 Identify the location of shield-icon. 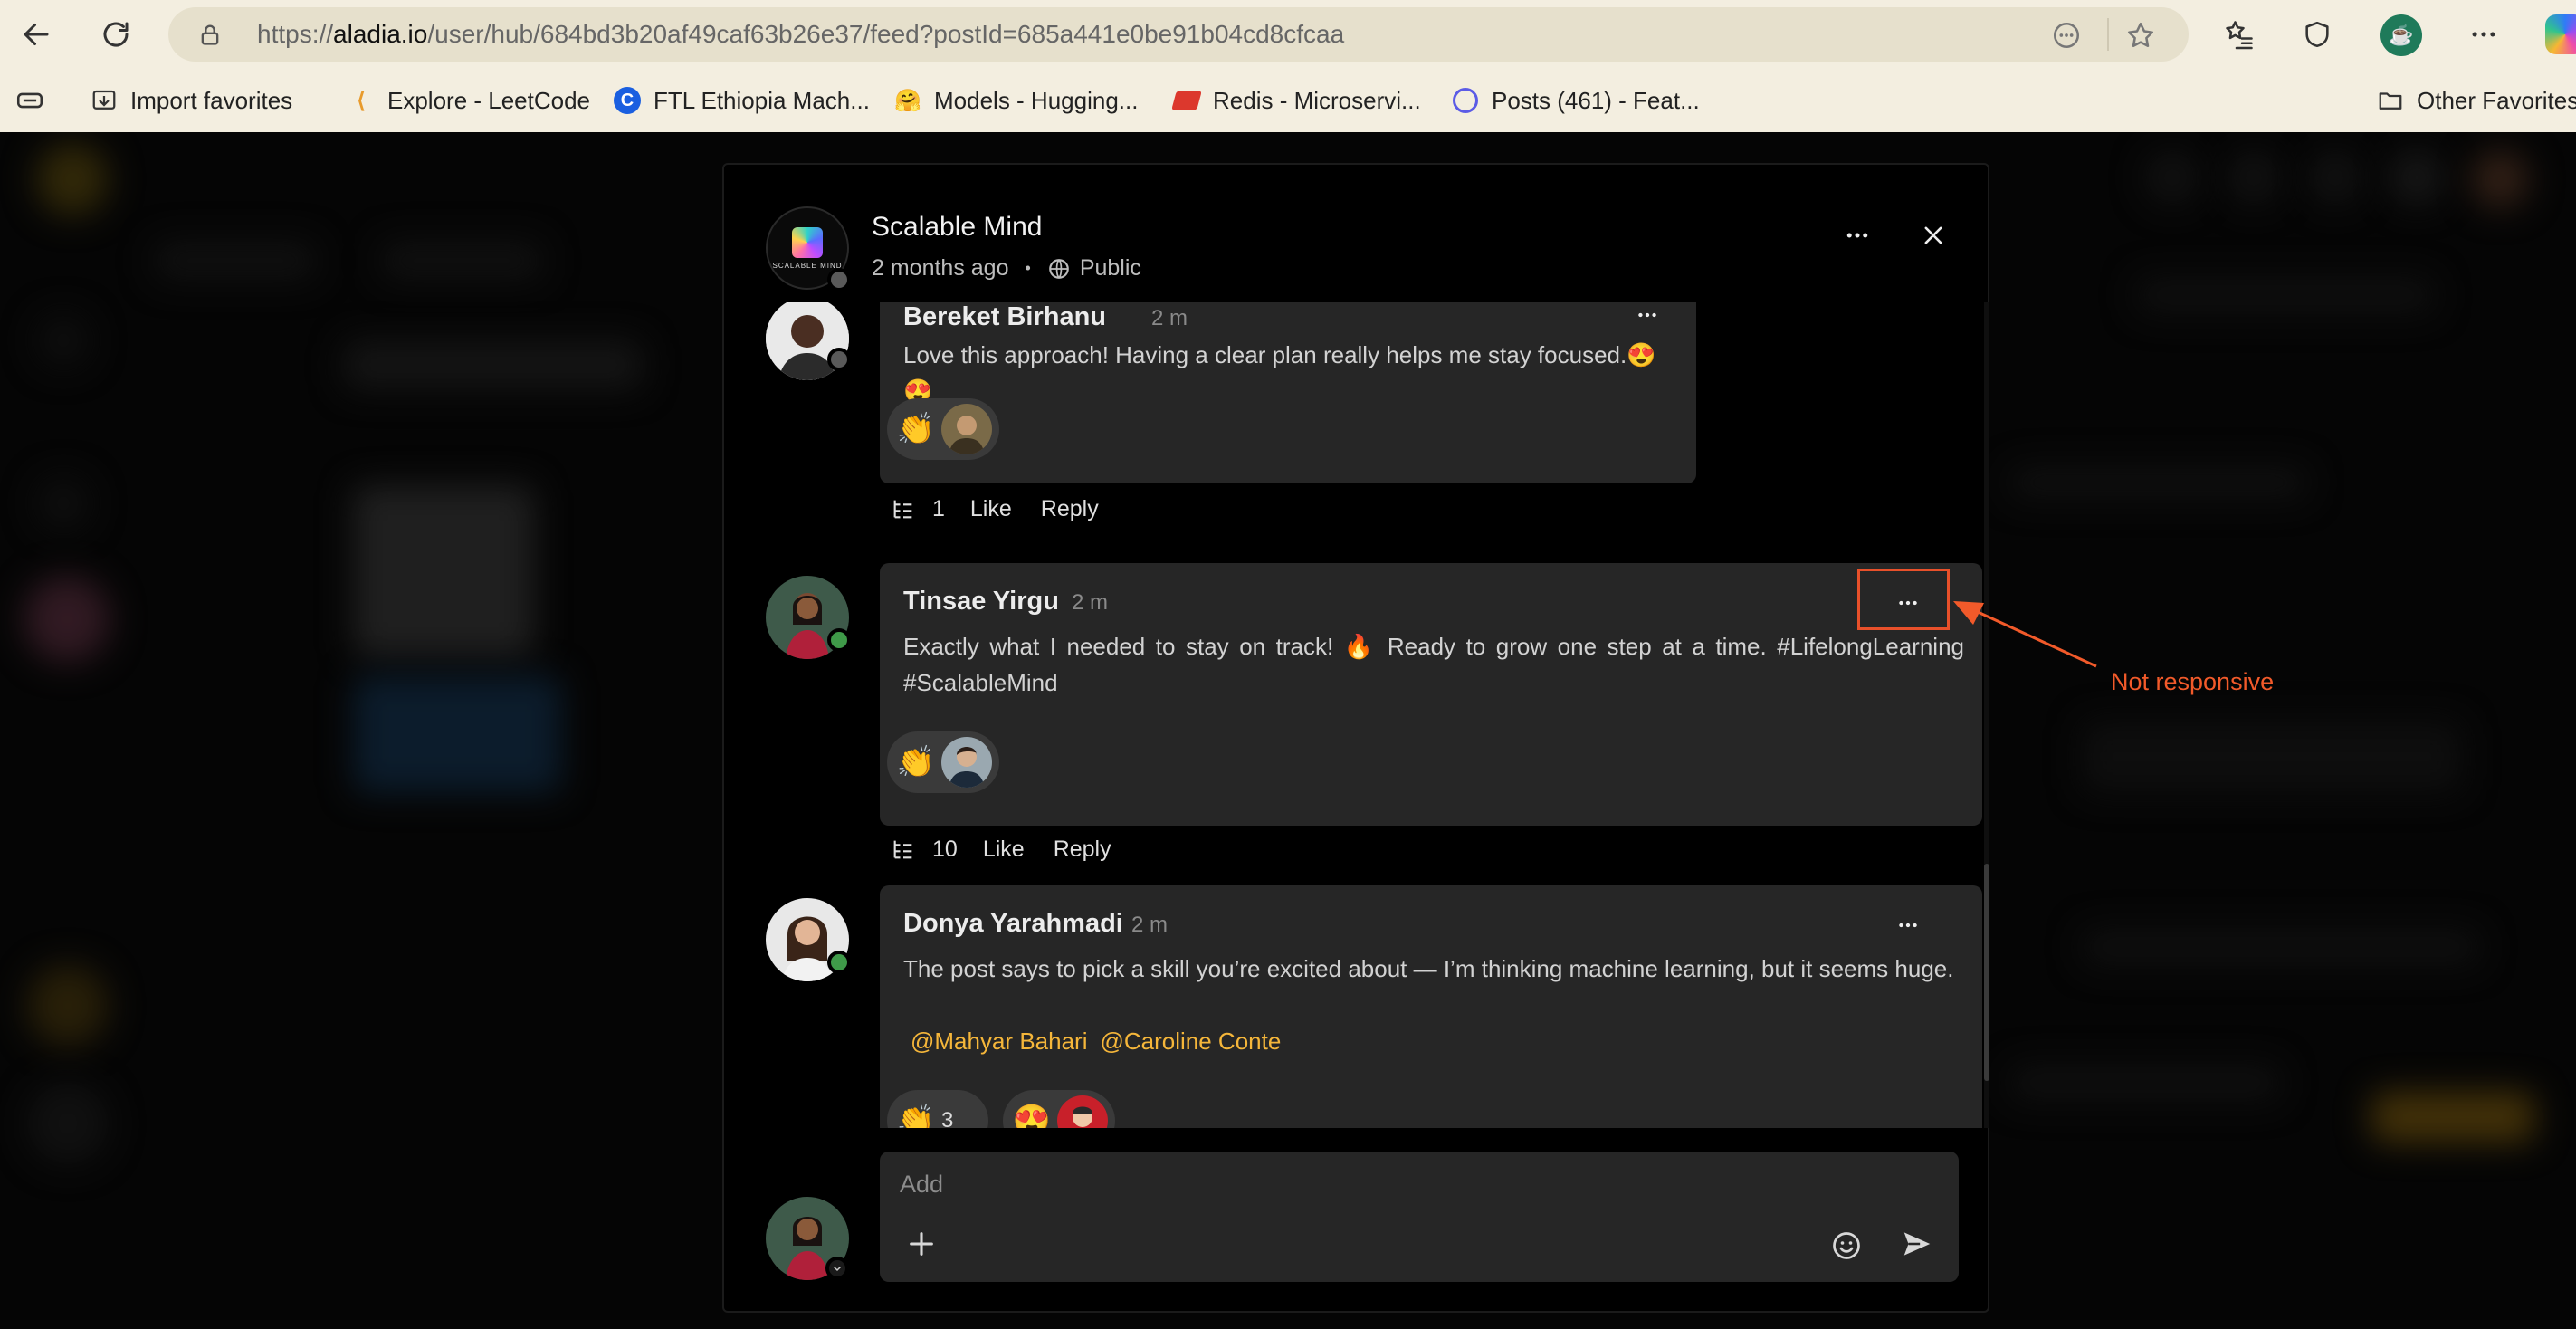
(2317, 34).